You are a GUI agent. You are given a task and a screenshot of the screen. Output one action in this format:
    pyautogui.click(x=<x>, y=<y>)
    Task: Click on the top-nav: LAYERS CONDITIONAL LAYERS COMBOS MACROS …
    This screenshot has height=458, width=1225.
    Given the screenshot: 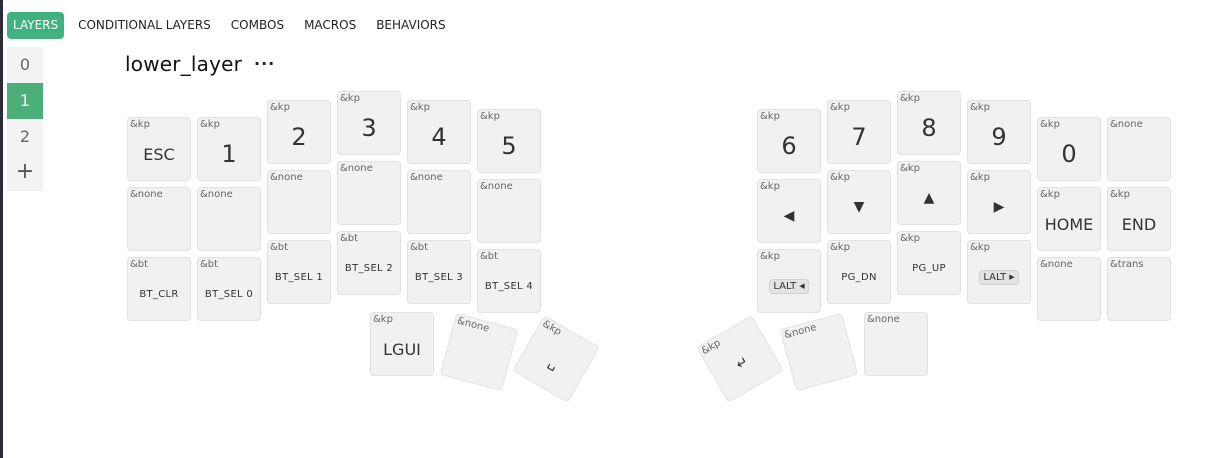 What is the action you would take?
    pyautogui.click(x=233, y=25)
    